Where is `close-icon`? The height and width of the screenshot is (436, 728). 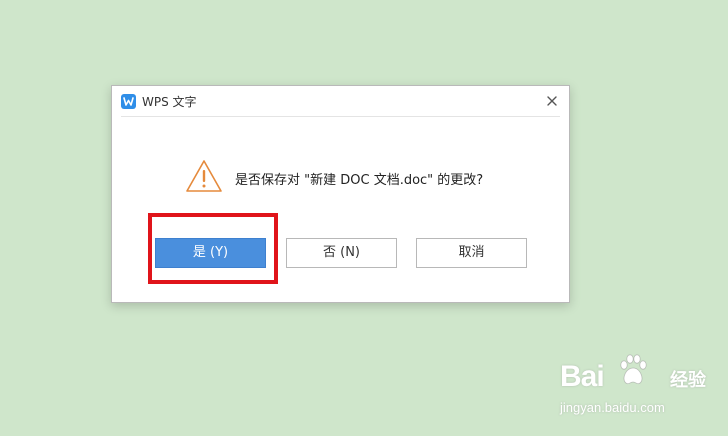
close-icon is located at coordinates (552, 101).